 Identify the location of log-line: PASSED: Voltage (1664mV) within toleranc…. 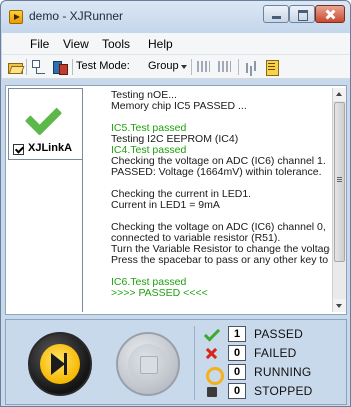
(216, 172).